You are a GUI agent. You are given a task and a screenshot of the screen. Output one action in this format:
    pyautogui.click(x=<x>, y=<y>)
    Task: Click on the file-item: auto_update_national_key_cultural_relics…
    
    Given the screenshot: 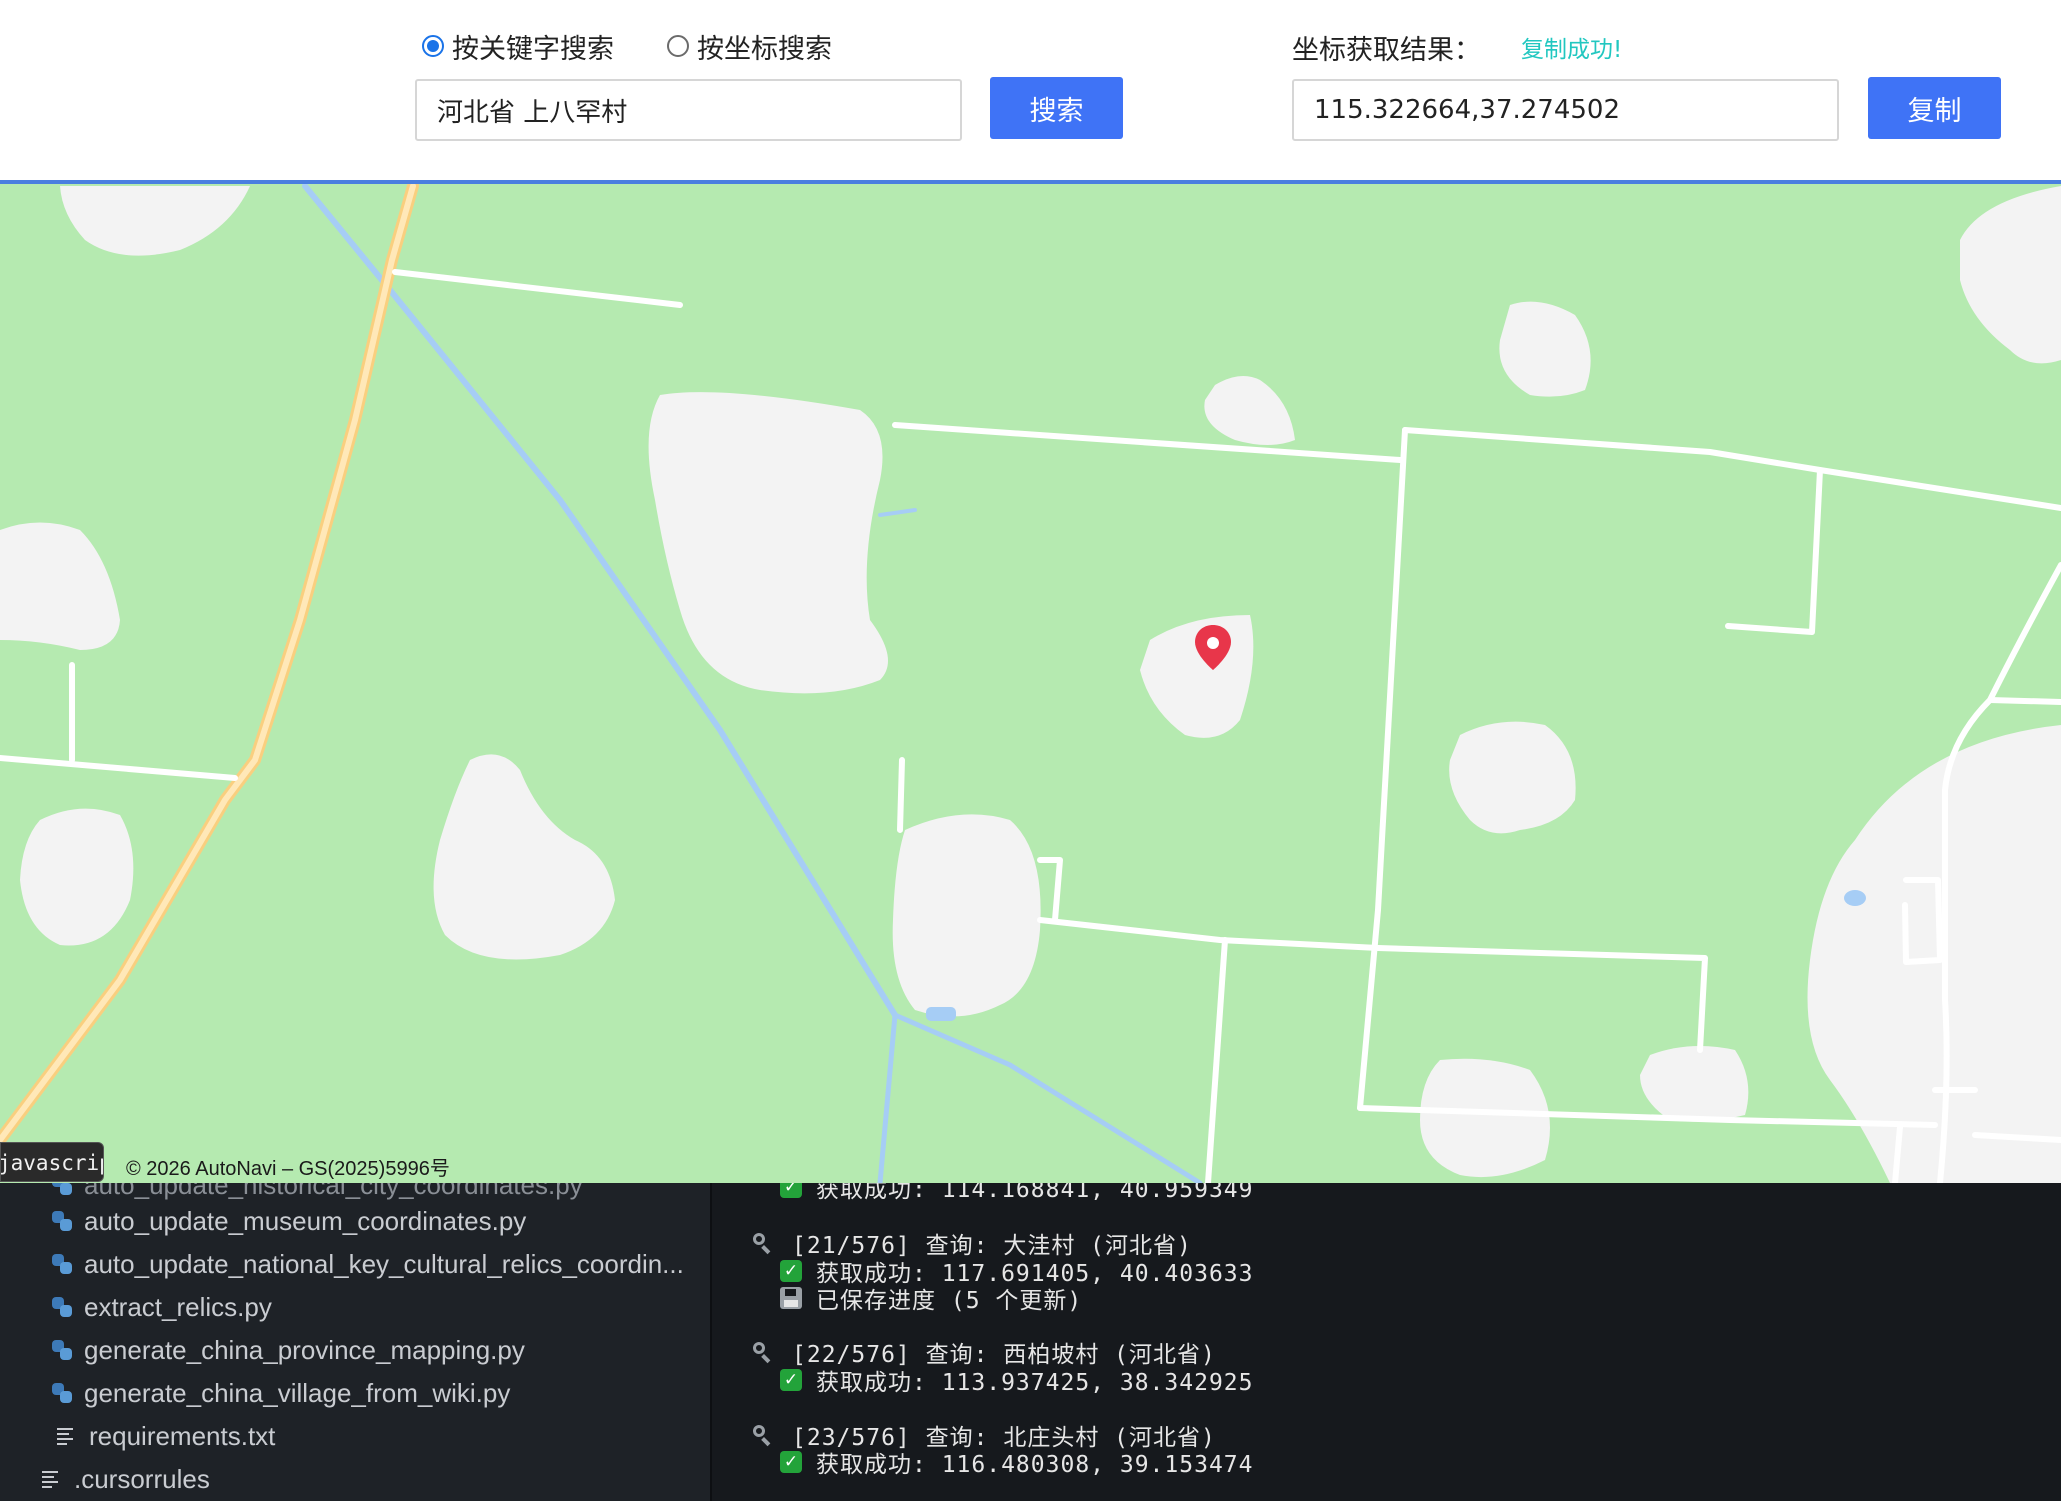 What is the action you would take?
    pyautogui.click(x=368, y=1264)
    